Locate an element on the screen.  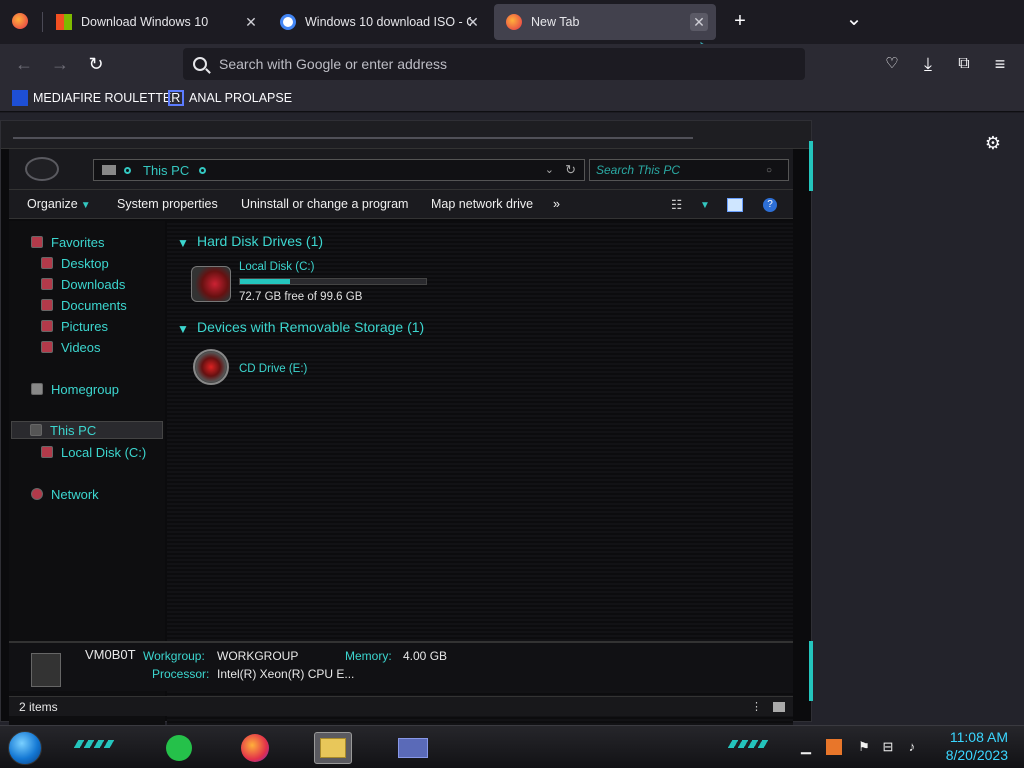
nav-local-disk: Local Disk (C:) is located at coordinates (93, 452).